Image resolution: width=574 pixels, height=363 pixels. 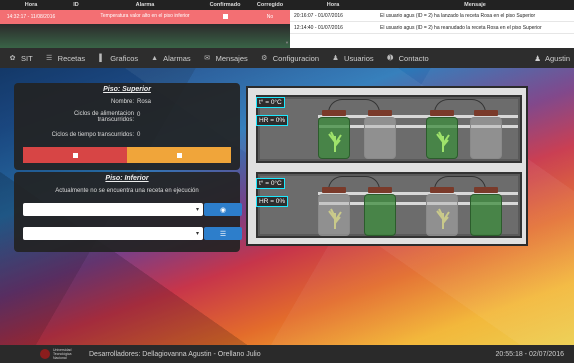 What do you see at coordinates (31, 17) in the screenshot?
I see `alarm-hora: 14:32:17 - 11/08/2016` at bounding box center [31, 17].